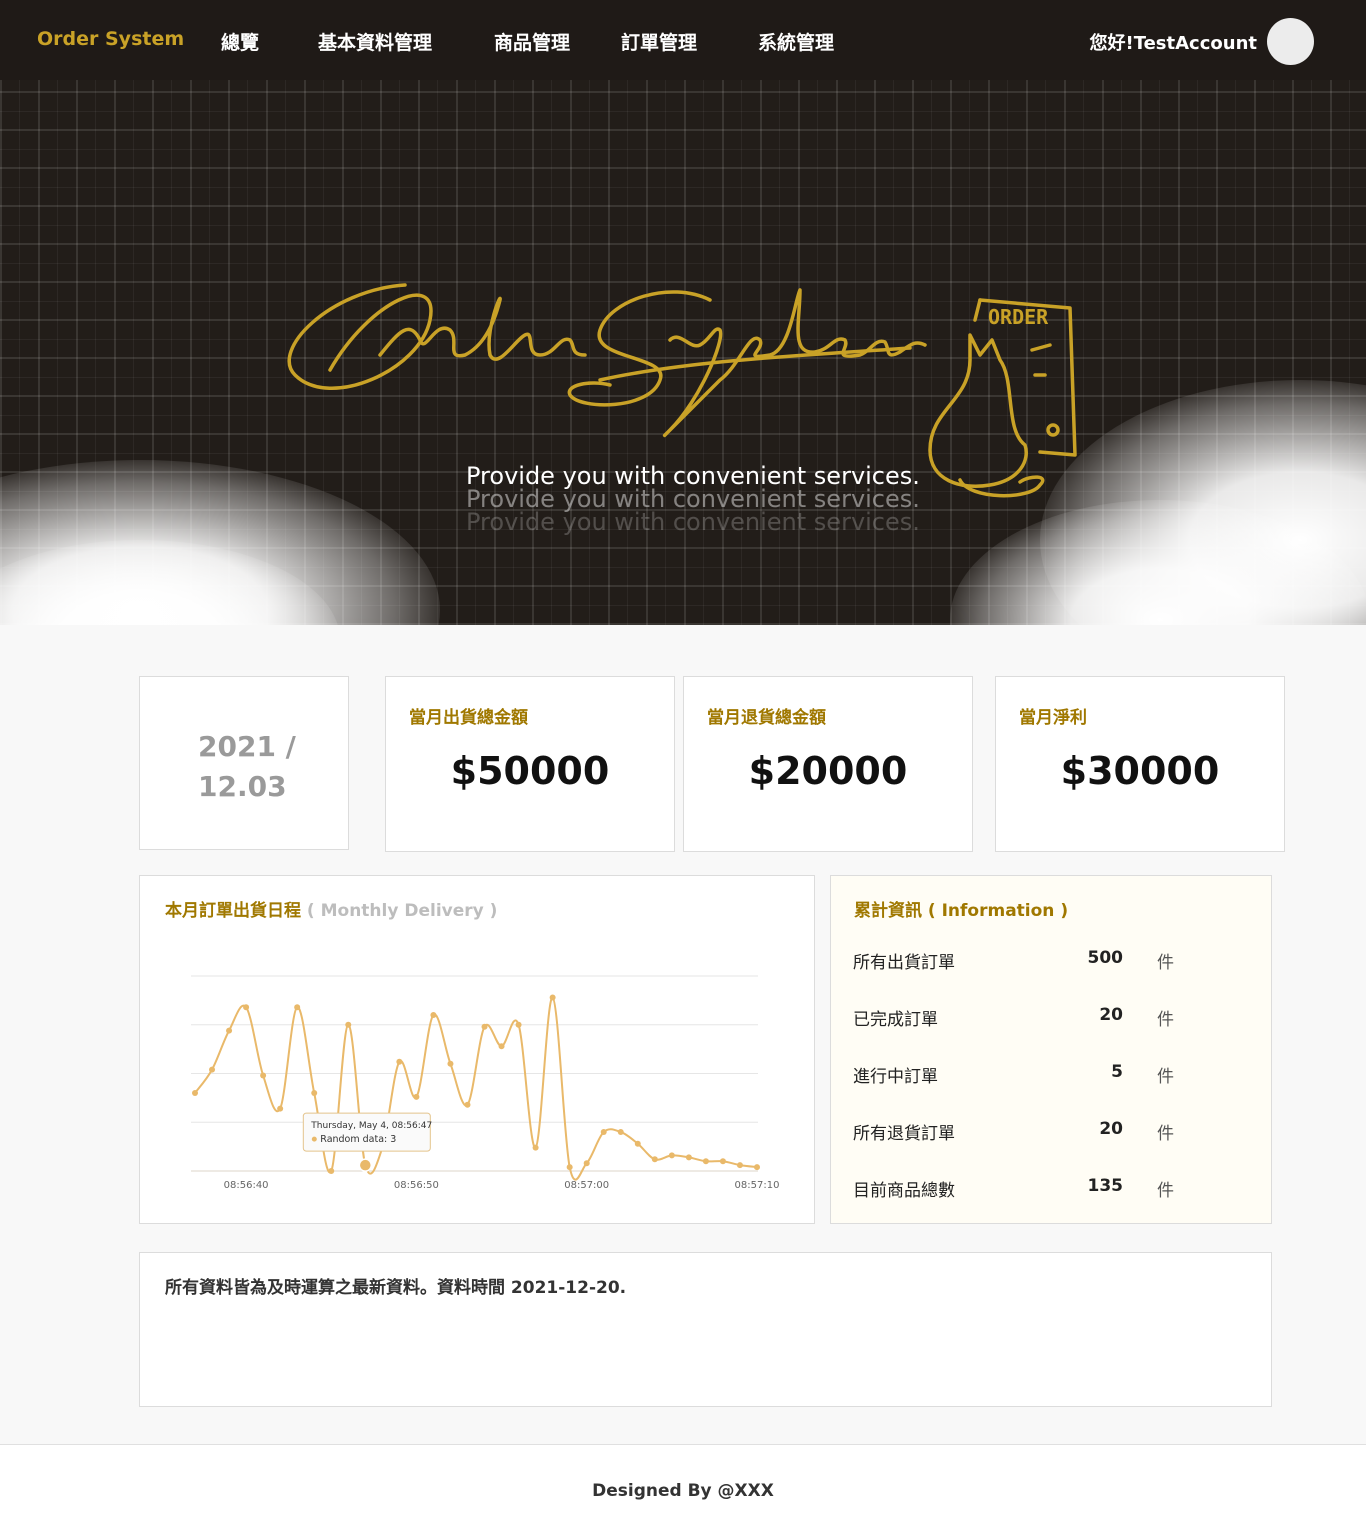 The width and height of the screenshot is (1366, 1530). Describe the element at coordinates (1173, 43) in the screenshot. I see `user-greeting: 您好!TestAccount` at that location.